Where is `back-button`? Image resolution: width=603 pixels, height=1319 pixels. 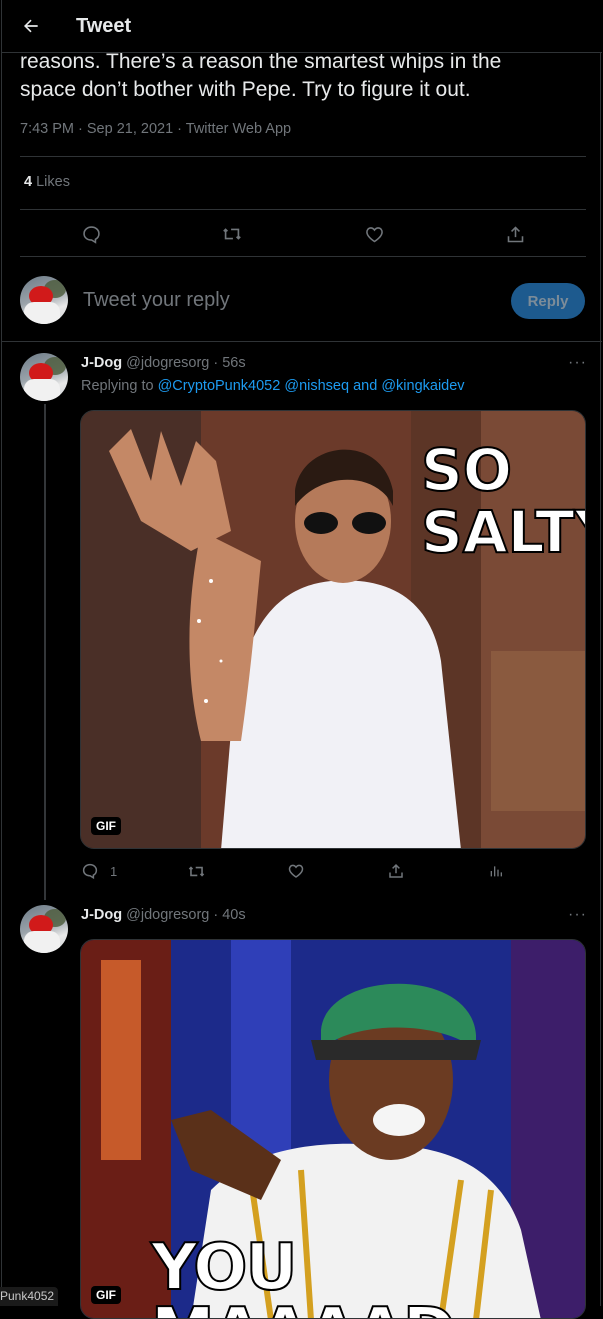
back-button is located at coordinates (31, 26).